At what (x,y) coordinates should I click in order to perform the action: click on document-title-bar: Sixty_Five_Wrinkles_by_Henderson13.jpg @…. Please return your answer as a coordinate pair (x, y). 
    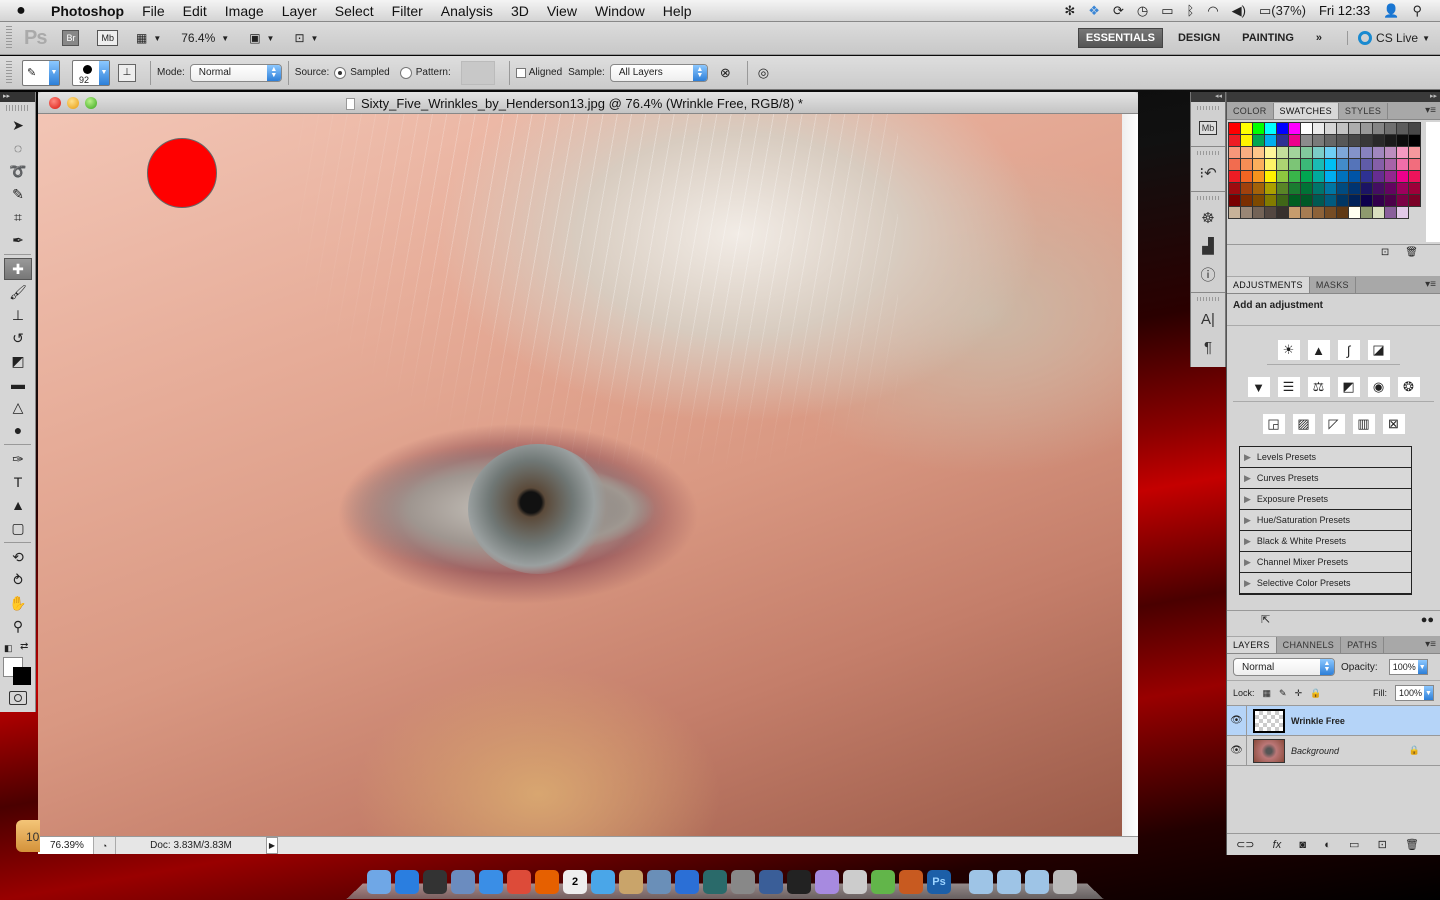
    Looking at the image, I should click on (588, 103).